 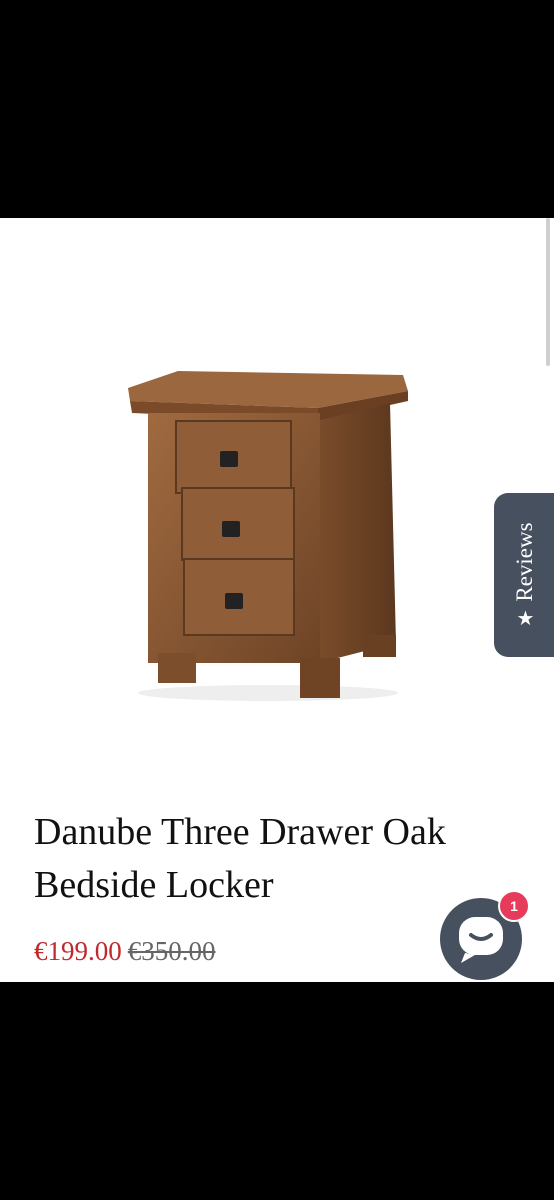 What do you see at coordinates (548, 292) in the screenshot?
I see `page-scrollbar` at bounding box center [548, 292].